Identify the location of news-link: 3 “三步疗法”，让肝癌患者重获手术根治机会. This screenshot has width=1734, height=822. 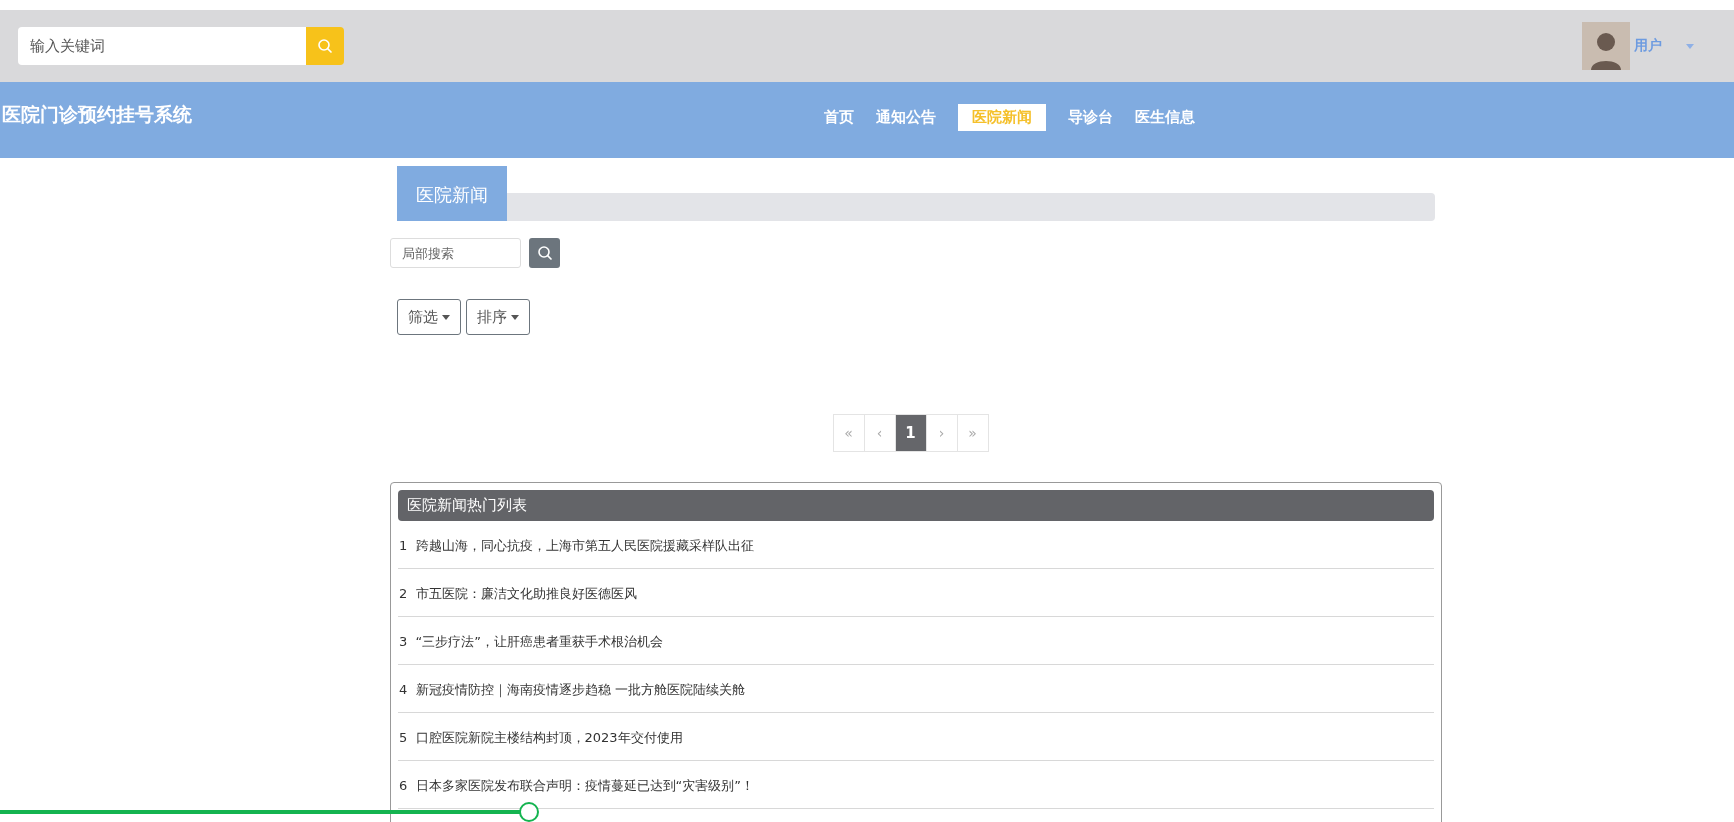
(916, 641).